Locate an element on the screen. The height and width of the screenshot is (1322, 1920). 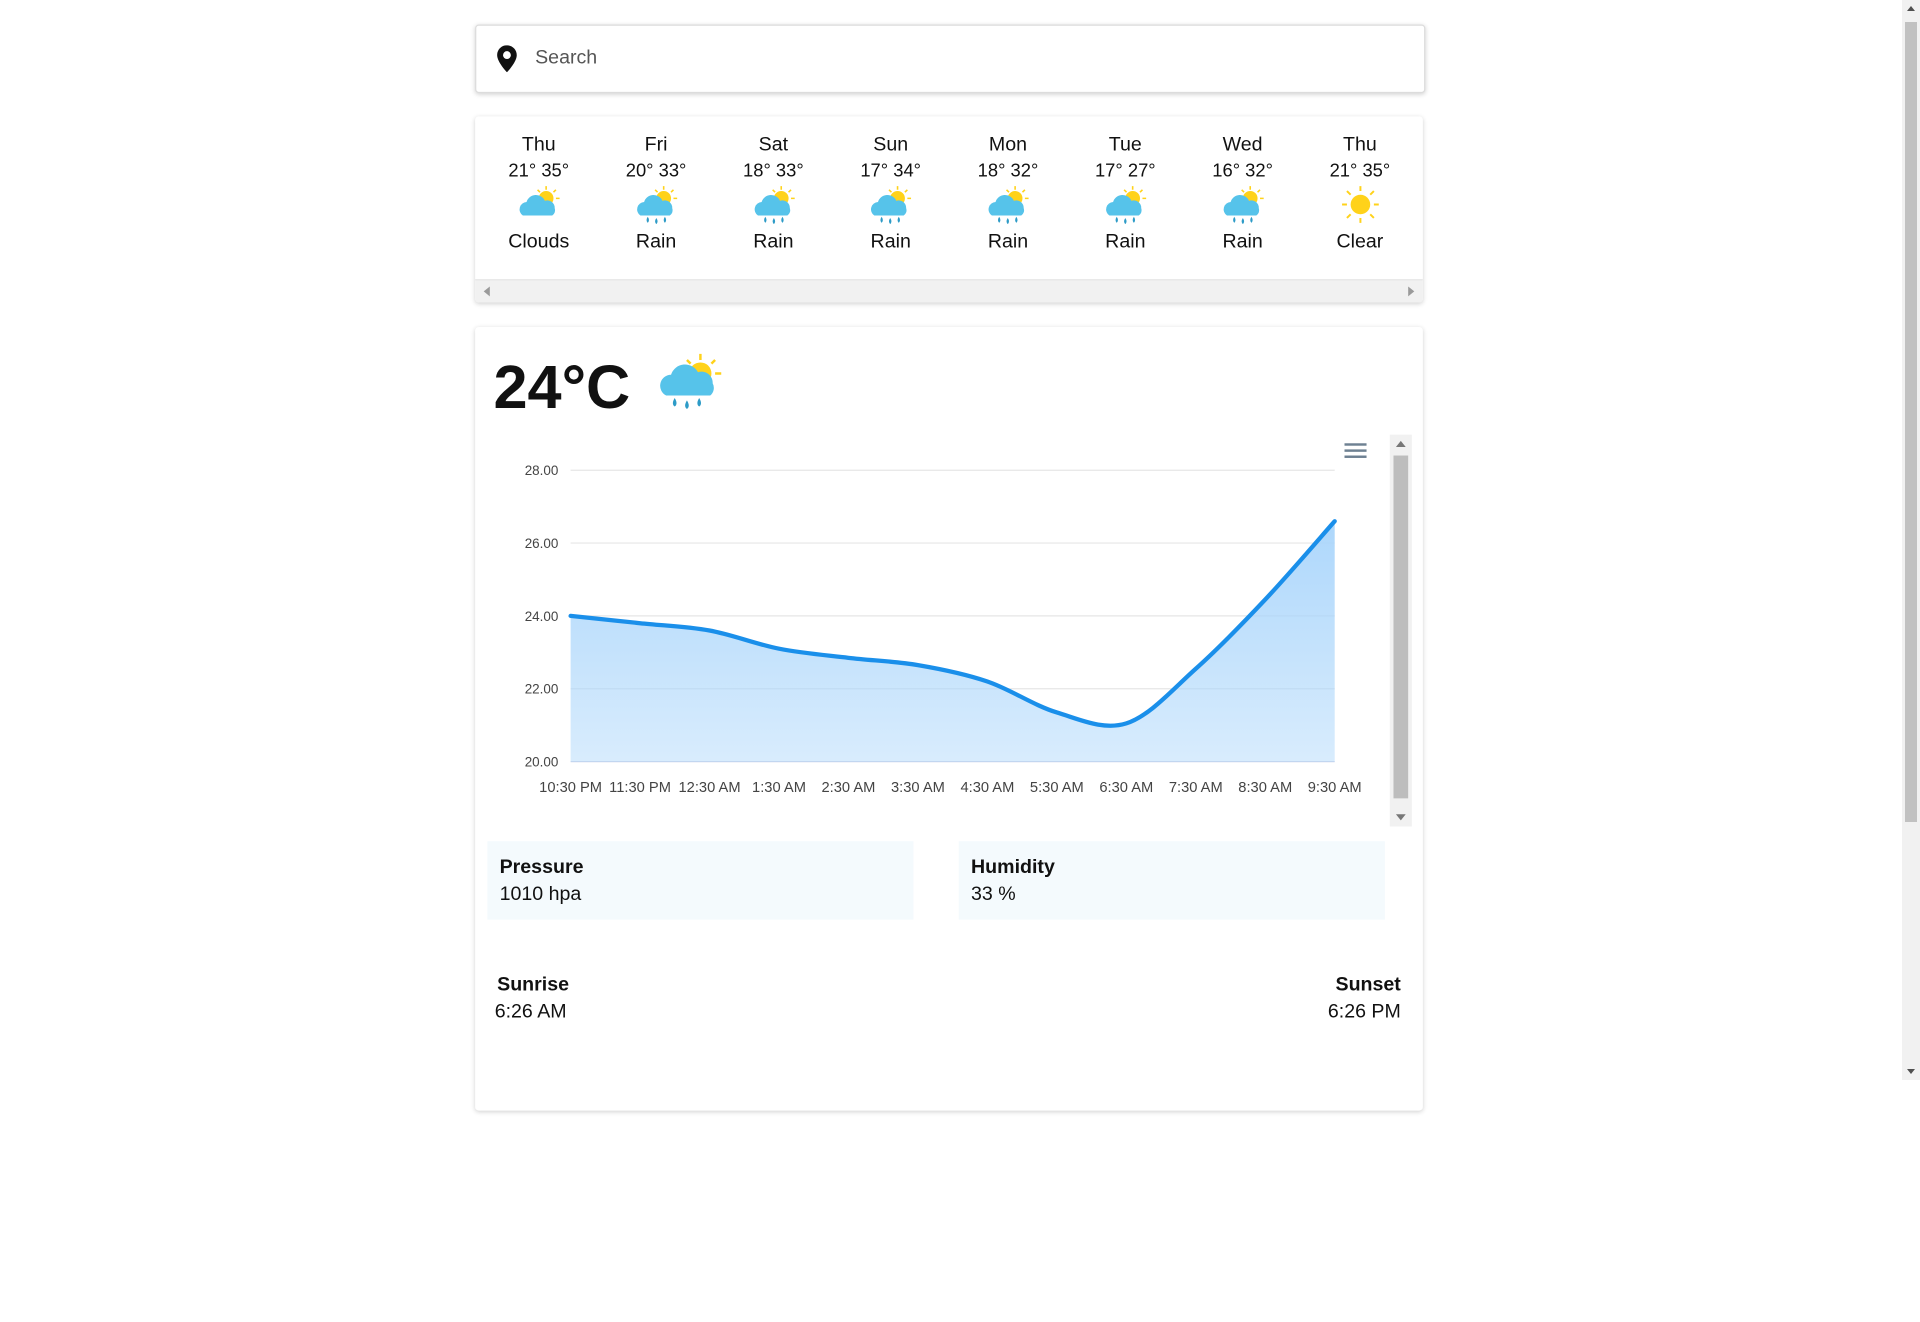
forecast-day: Thu21° 35°Clouds is located at coordinates (539, 195).